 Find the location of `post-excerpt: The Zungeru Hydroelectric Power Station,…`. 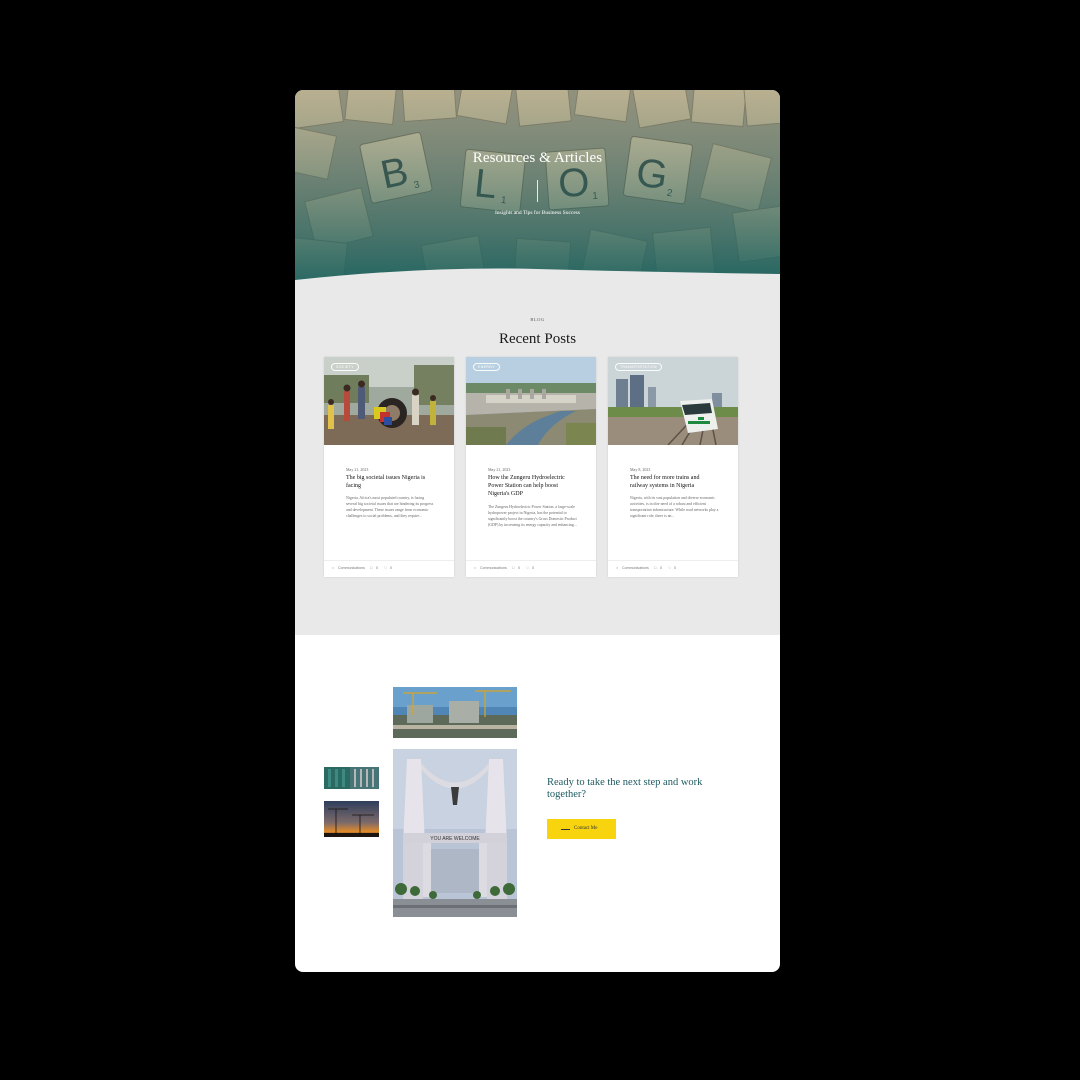

post-excerpt: The Zungeru Hydroelectric Power Station,… is located at coordinates (532, 516).